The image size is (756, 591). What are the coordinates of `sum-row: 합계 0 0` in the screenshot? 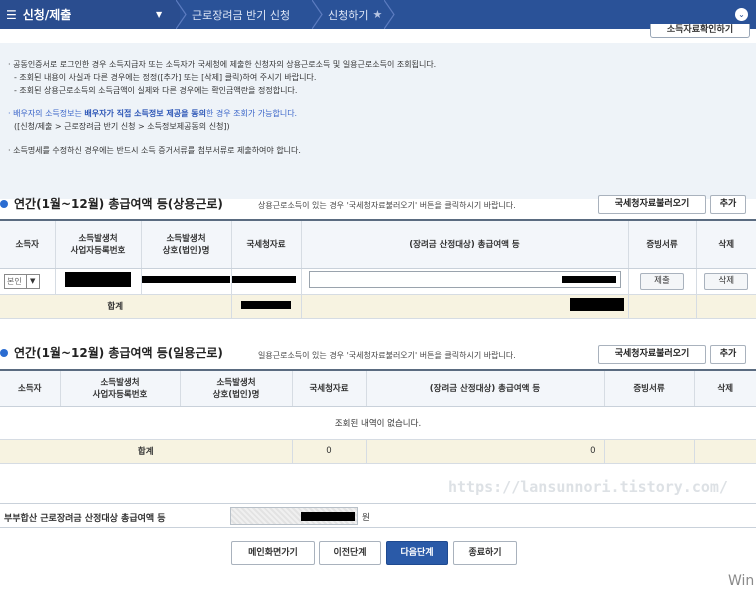 It's located at (378, 451).